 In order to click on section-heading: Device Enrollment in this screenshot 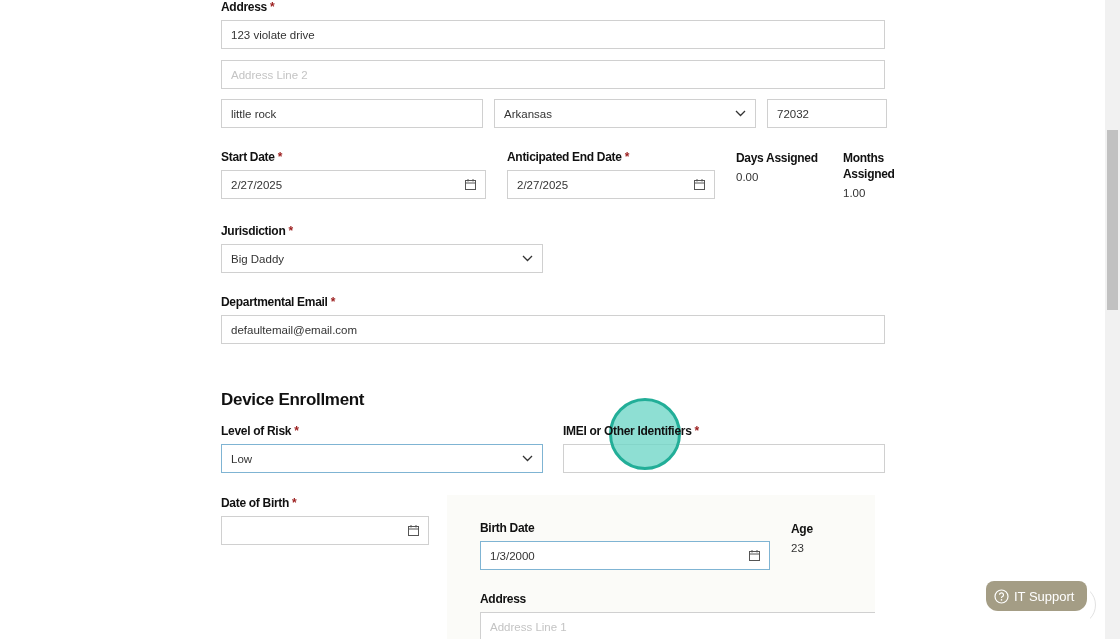, I will do `click(293, 400)`.